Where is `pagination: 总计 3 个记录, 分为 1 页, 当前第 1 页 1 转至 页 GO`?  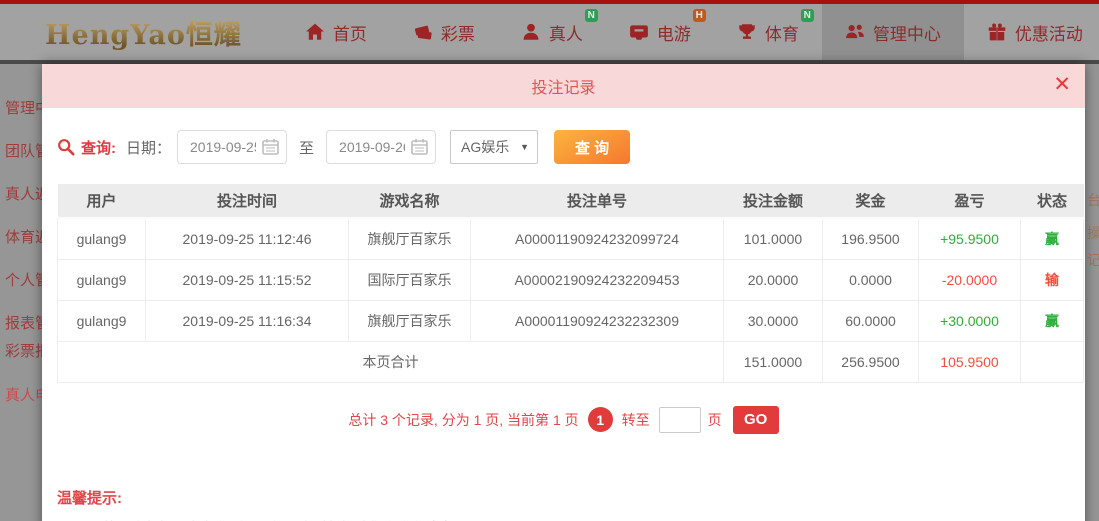
pagination: 总计 3 个记录, 分为 1 页, 当前第 1 页 1 转至 页 GO is located at coordinates (563, 419).